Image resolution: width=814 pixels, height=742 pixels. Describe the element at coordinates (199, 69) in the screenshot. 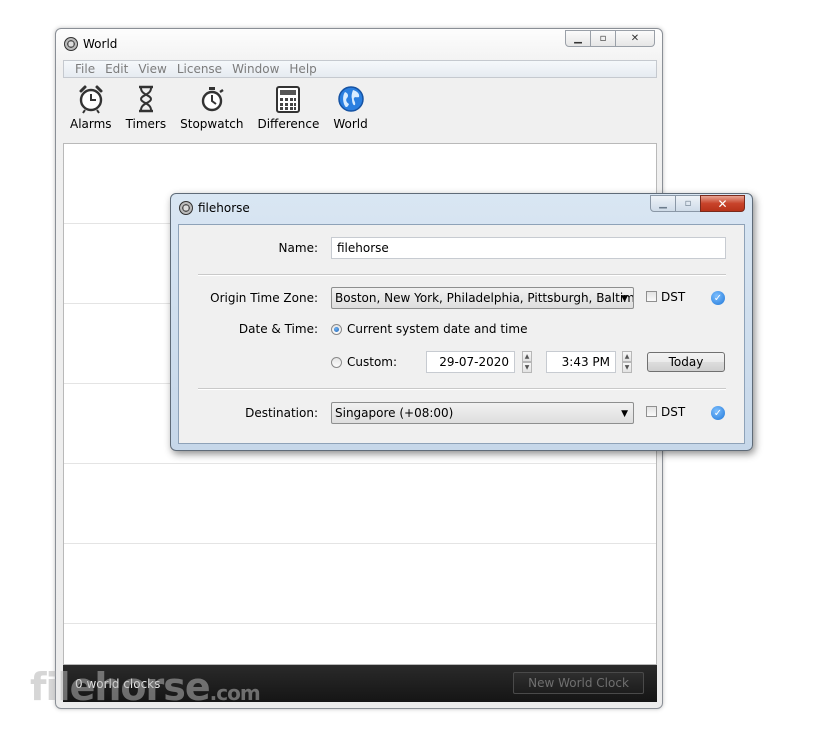

I see `menu-license: License` at that location.